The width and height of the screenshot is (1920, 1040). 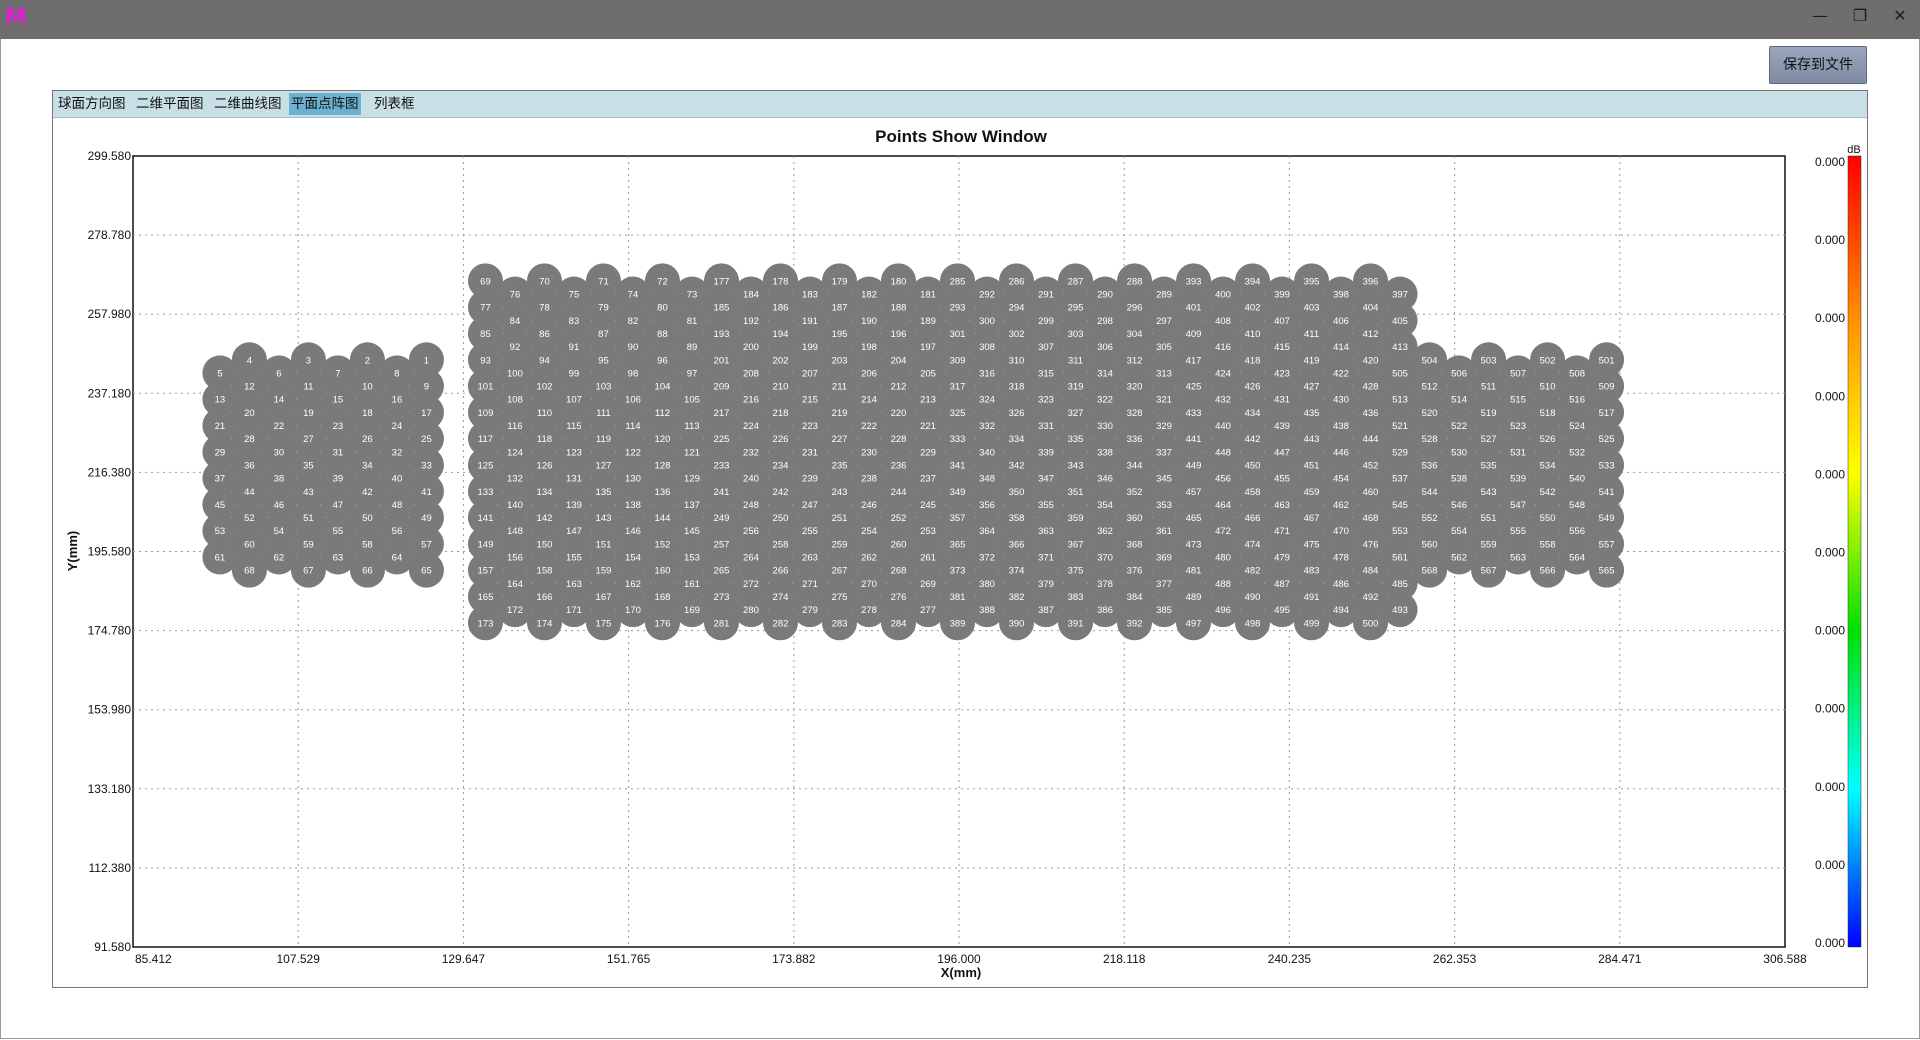 What do you see at coordinates (633, 610) in the screenshot?
I see `array-point-label: 170` at bounding box center [633, 610].